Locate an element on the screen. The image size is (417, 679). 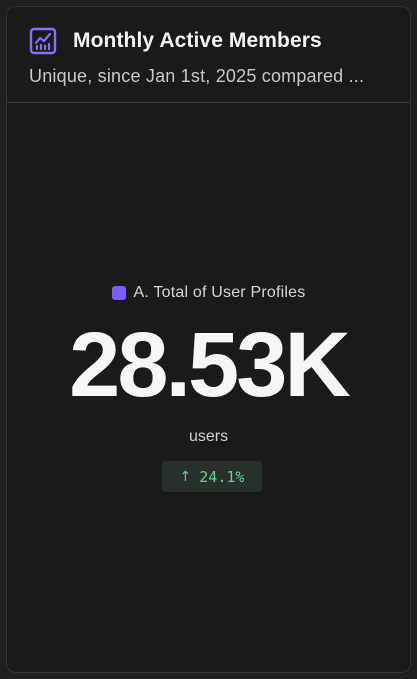
series-color-swatch is located at coordinates (118, 293).